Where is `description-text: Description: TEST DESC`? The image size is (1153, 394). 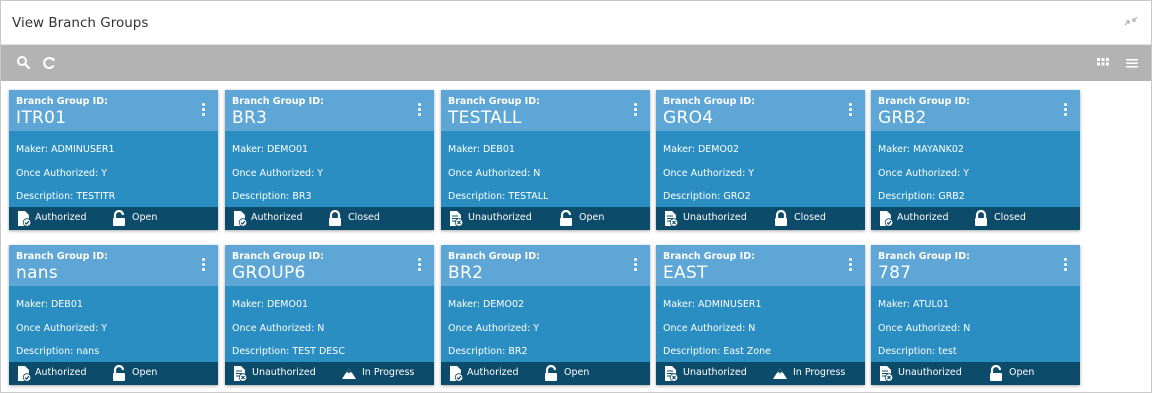 description-text: Description: TEST DESC is located at coordinates (288, 351).